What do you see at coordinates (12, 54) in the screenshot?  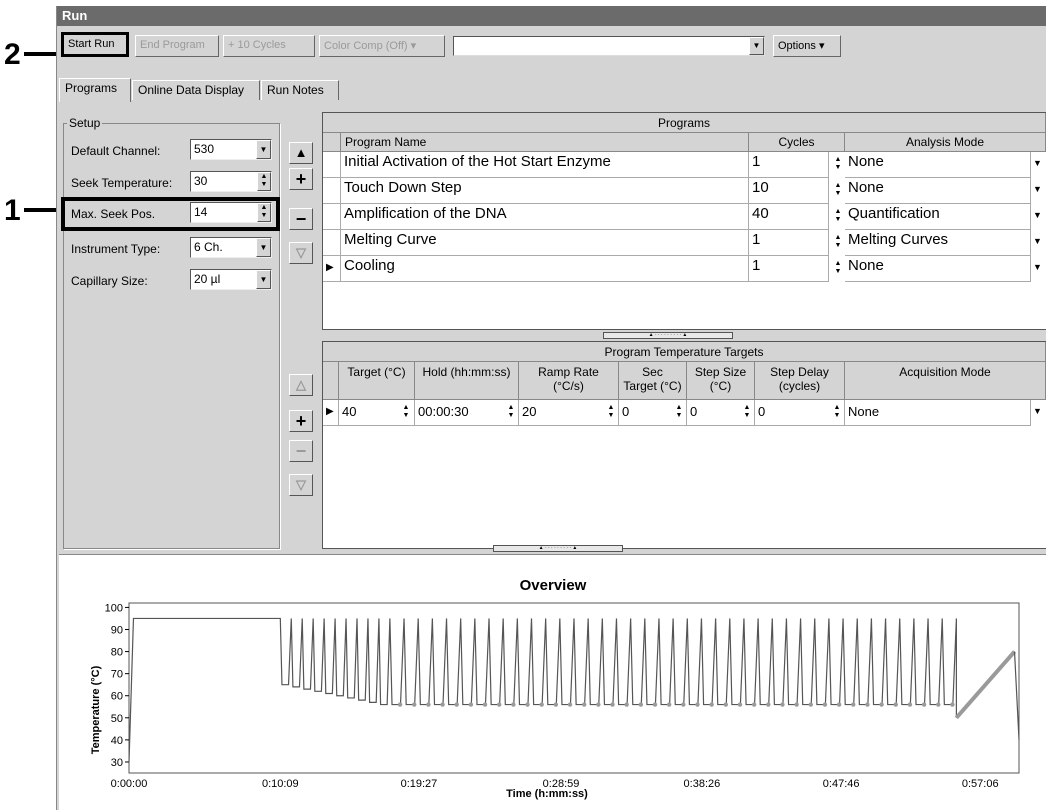 I see `callout-2: 2` at bounding box center [12, 54].